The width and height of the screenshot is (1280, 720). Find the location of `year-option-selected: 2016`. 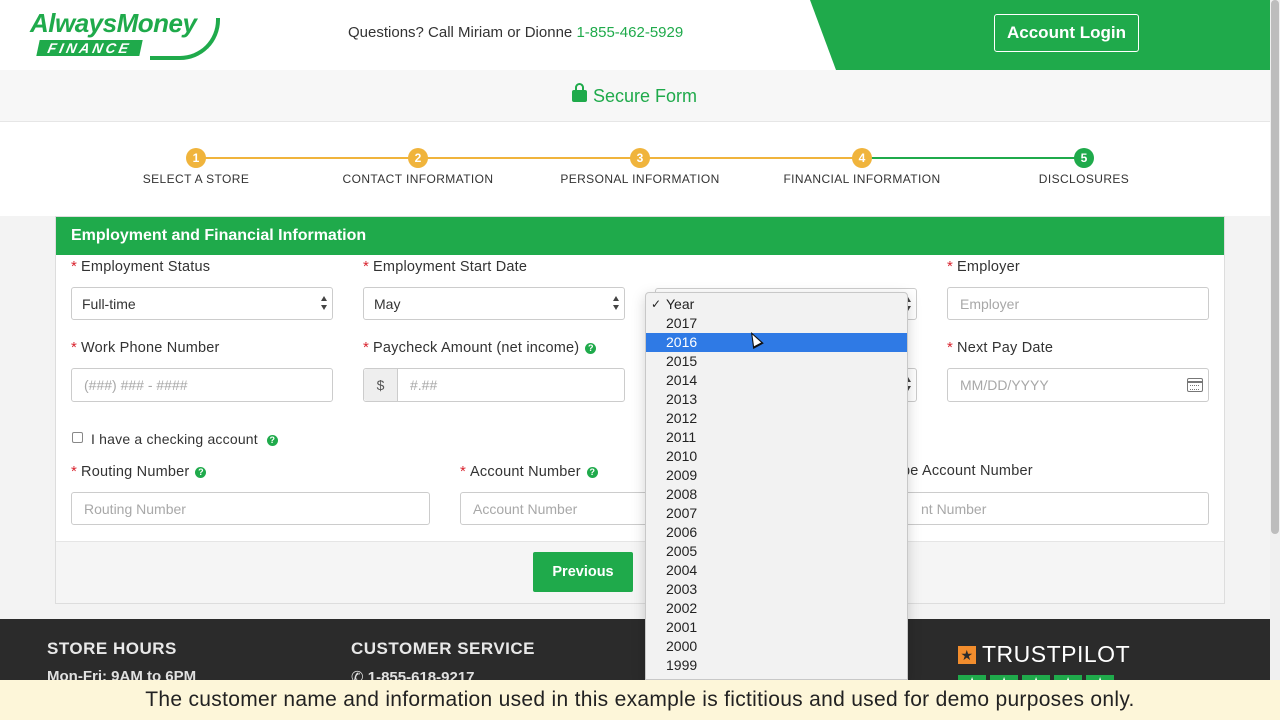

year-option-selected: 2016 is located at coordinates (776, 342).